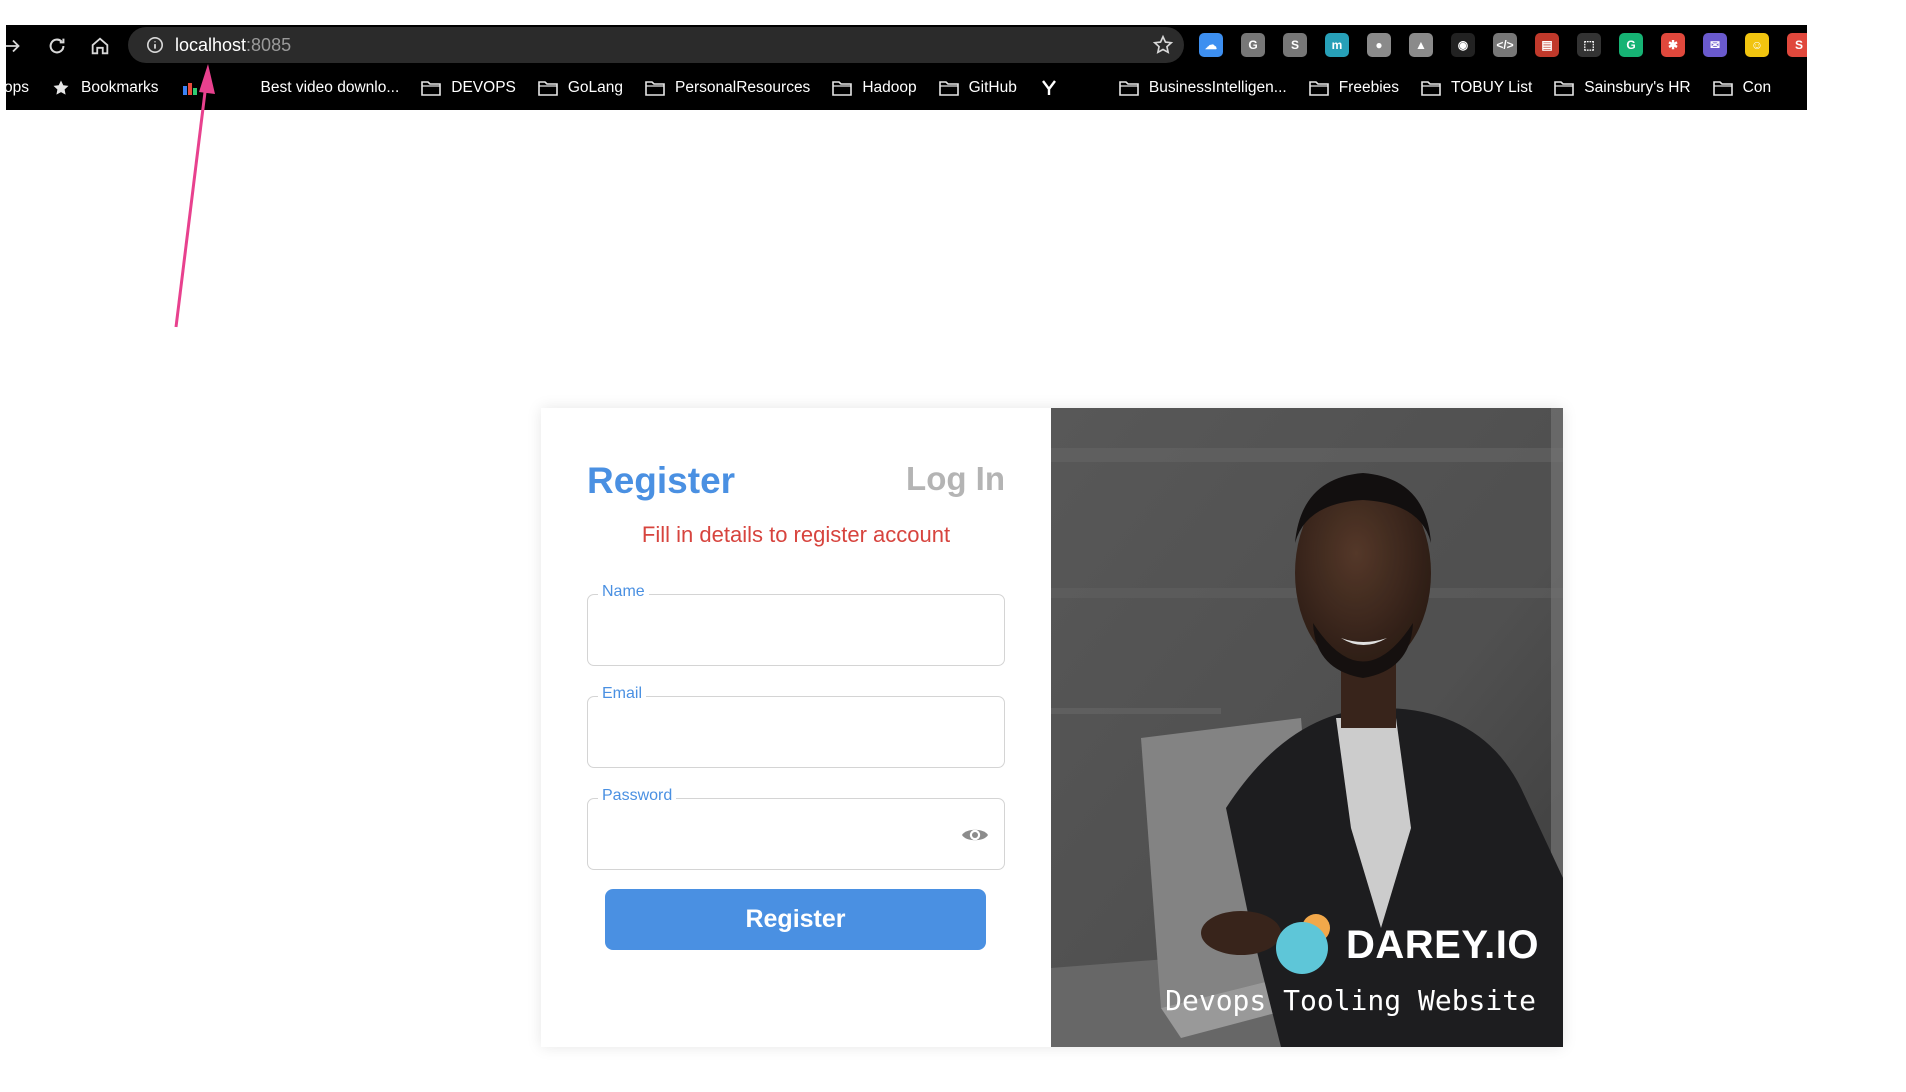 The image size is (1906, 1092). What do you see at coordinates (120, 87) in the screenshot?
I see `bookmark-label: Bookmarks` at bounding box center [120, 87].